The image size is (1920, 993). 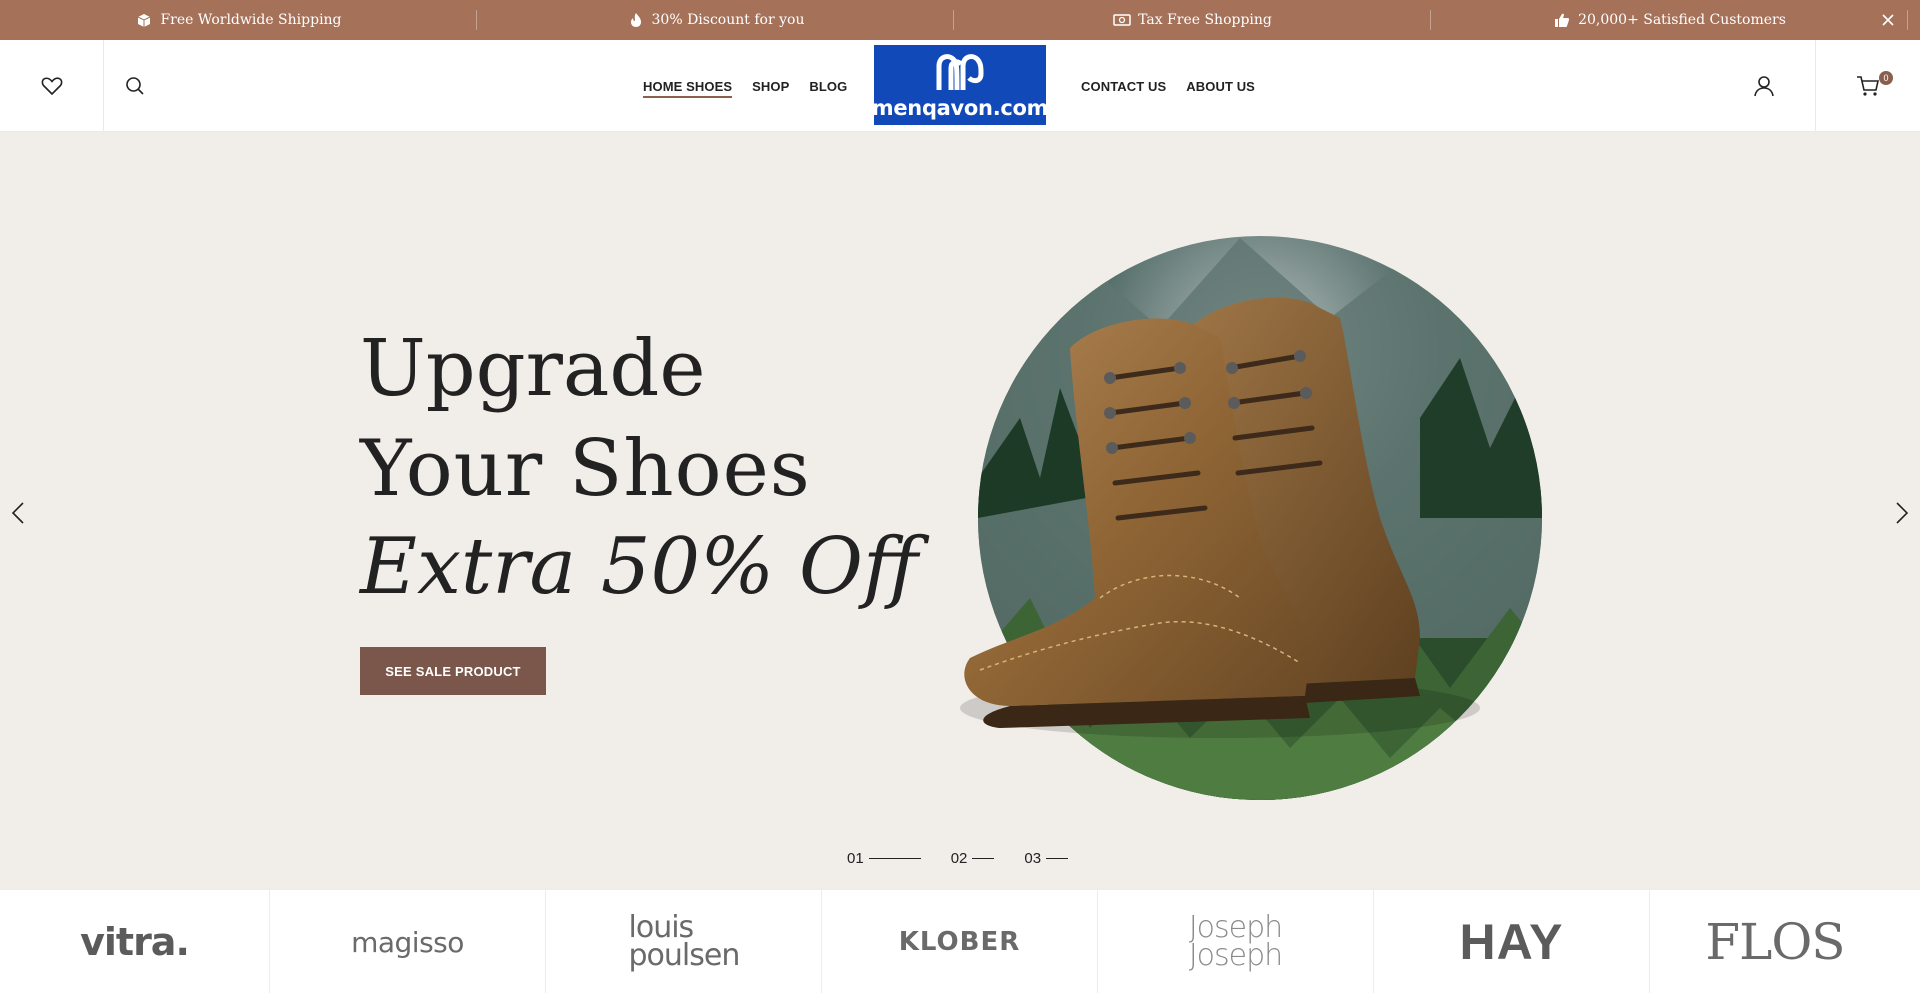 I want to click on site-logo: menqavon.com, so click(x=960, y=85).